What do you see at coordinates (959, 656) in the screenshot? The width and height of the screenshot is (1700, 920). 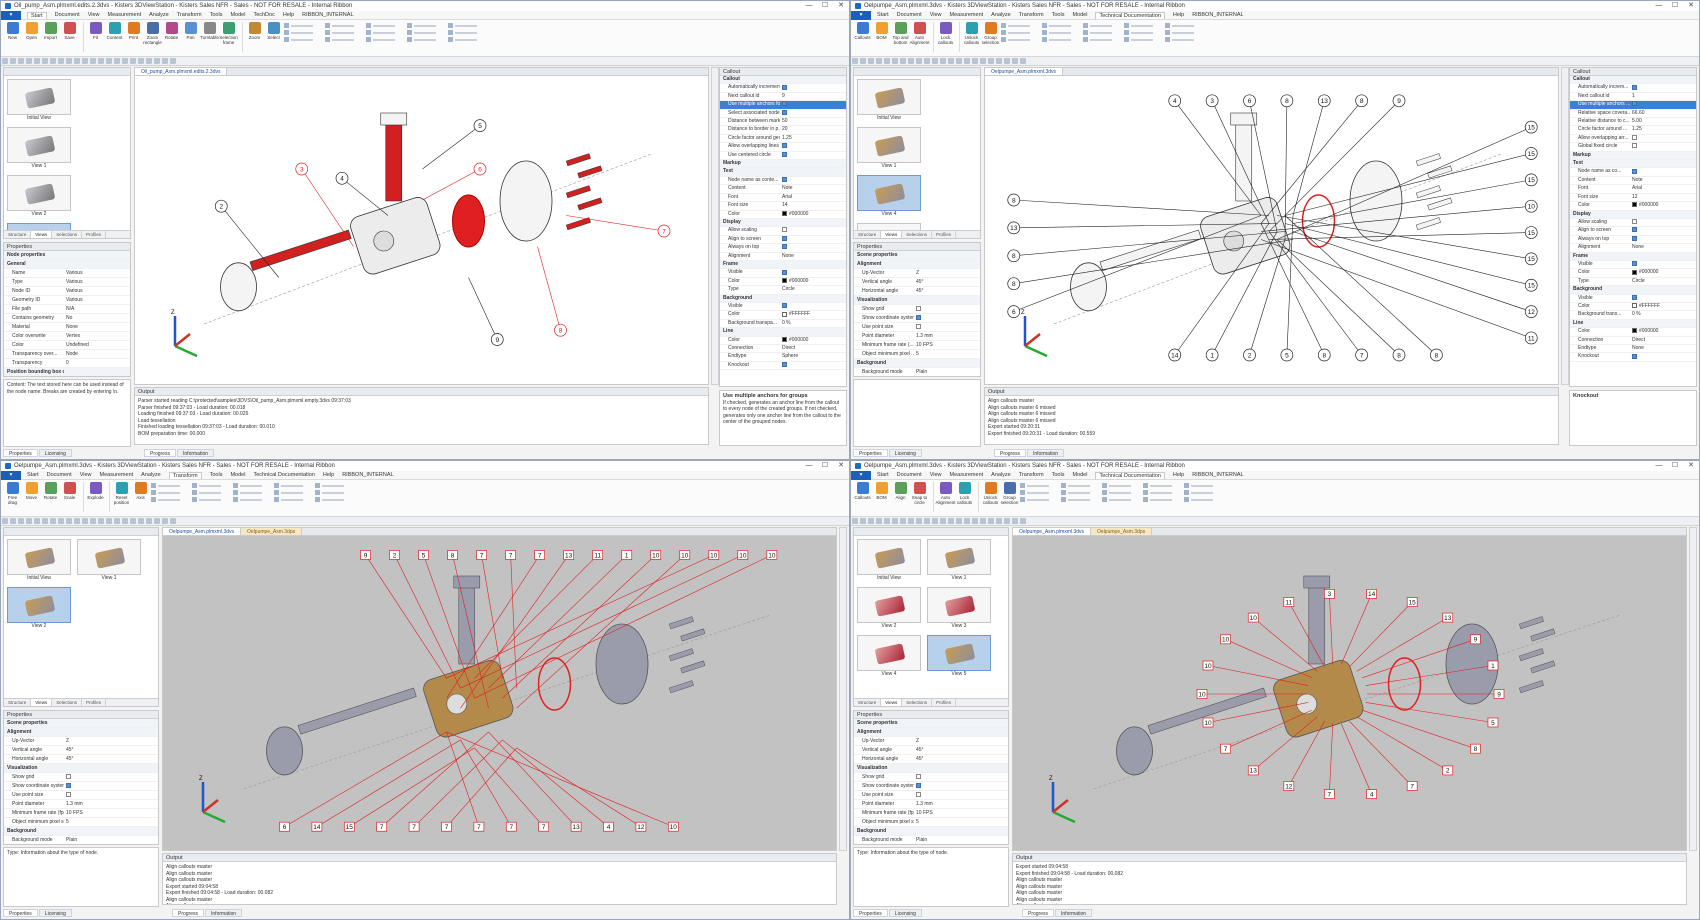 I see `view-thumbnail: View 5` at bounding box center [959, 656].